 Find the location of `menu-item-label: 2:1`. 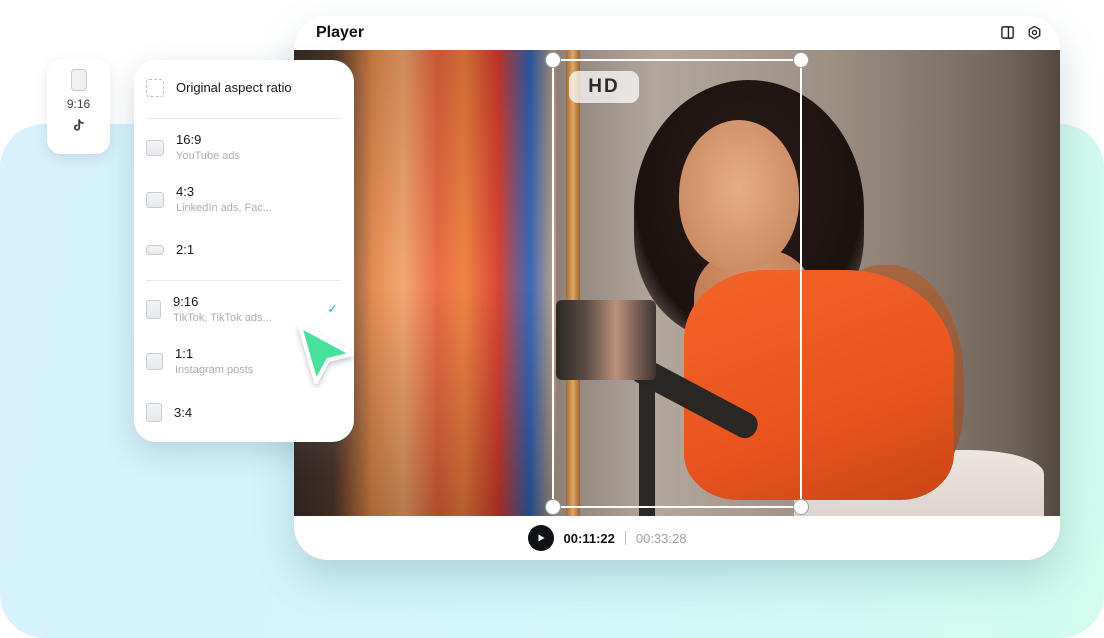

menu-item-label: 2:1 is located at coordinates (185, 249).